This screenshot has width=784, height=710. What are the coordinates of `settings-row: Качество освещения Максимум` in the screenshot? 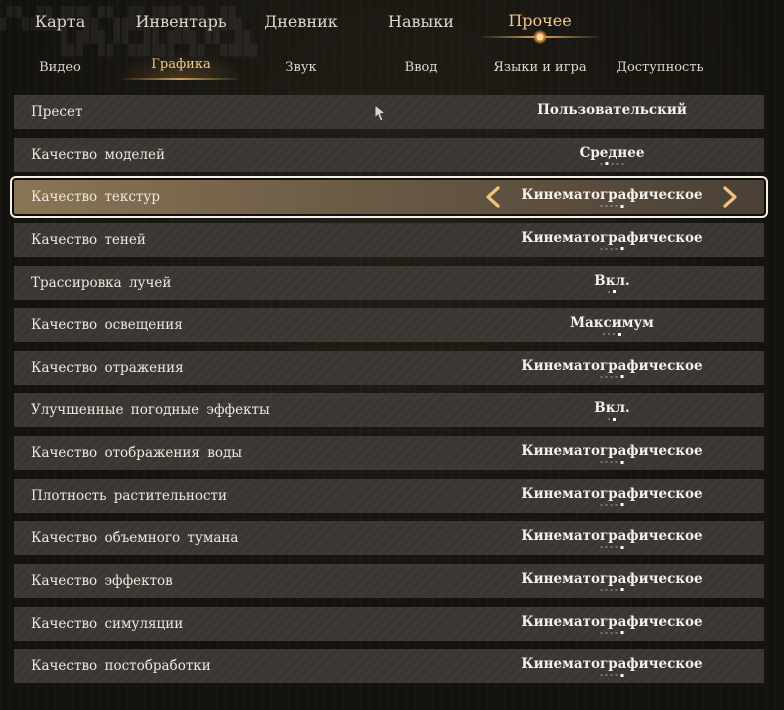 It's located at (389, 325).